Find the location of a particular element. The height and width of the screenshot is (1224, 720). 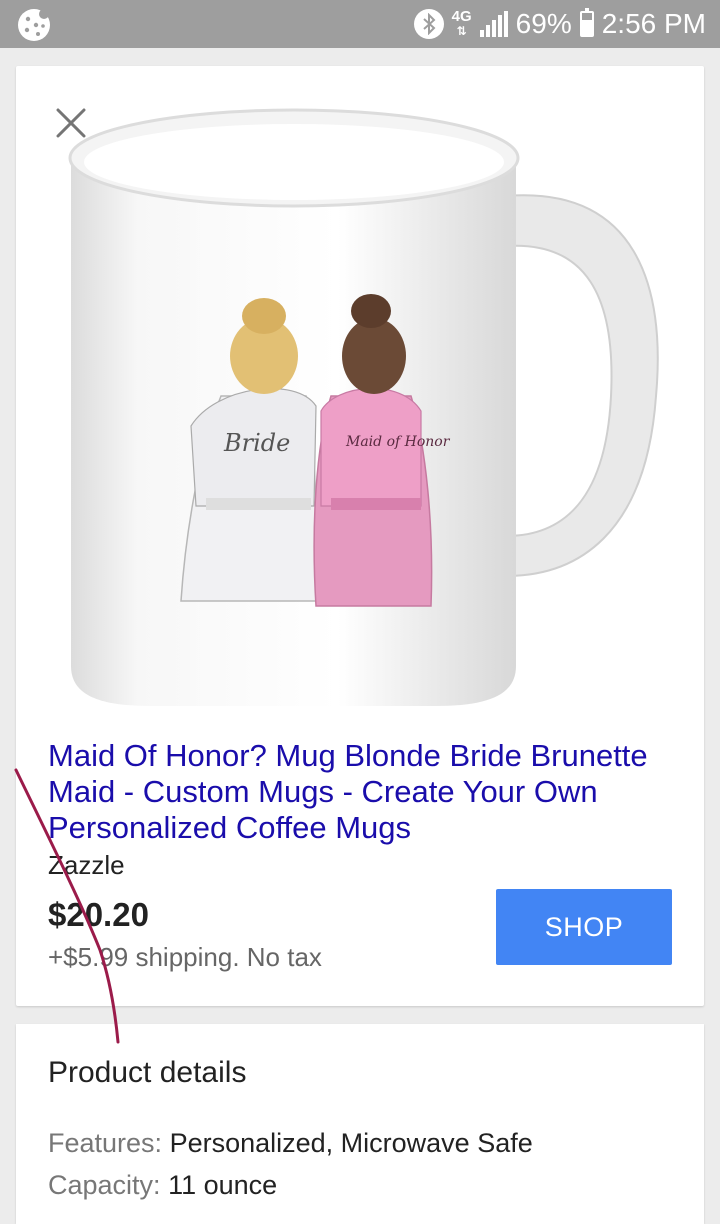

product-price: $20.20 is located at coordinates (98, 914).